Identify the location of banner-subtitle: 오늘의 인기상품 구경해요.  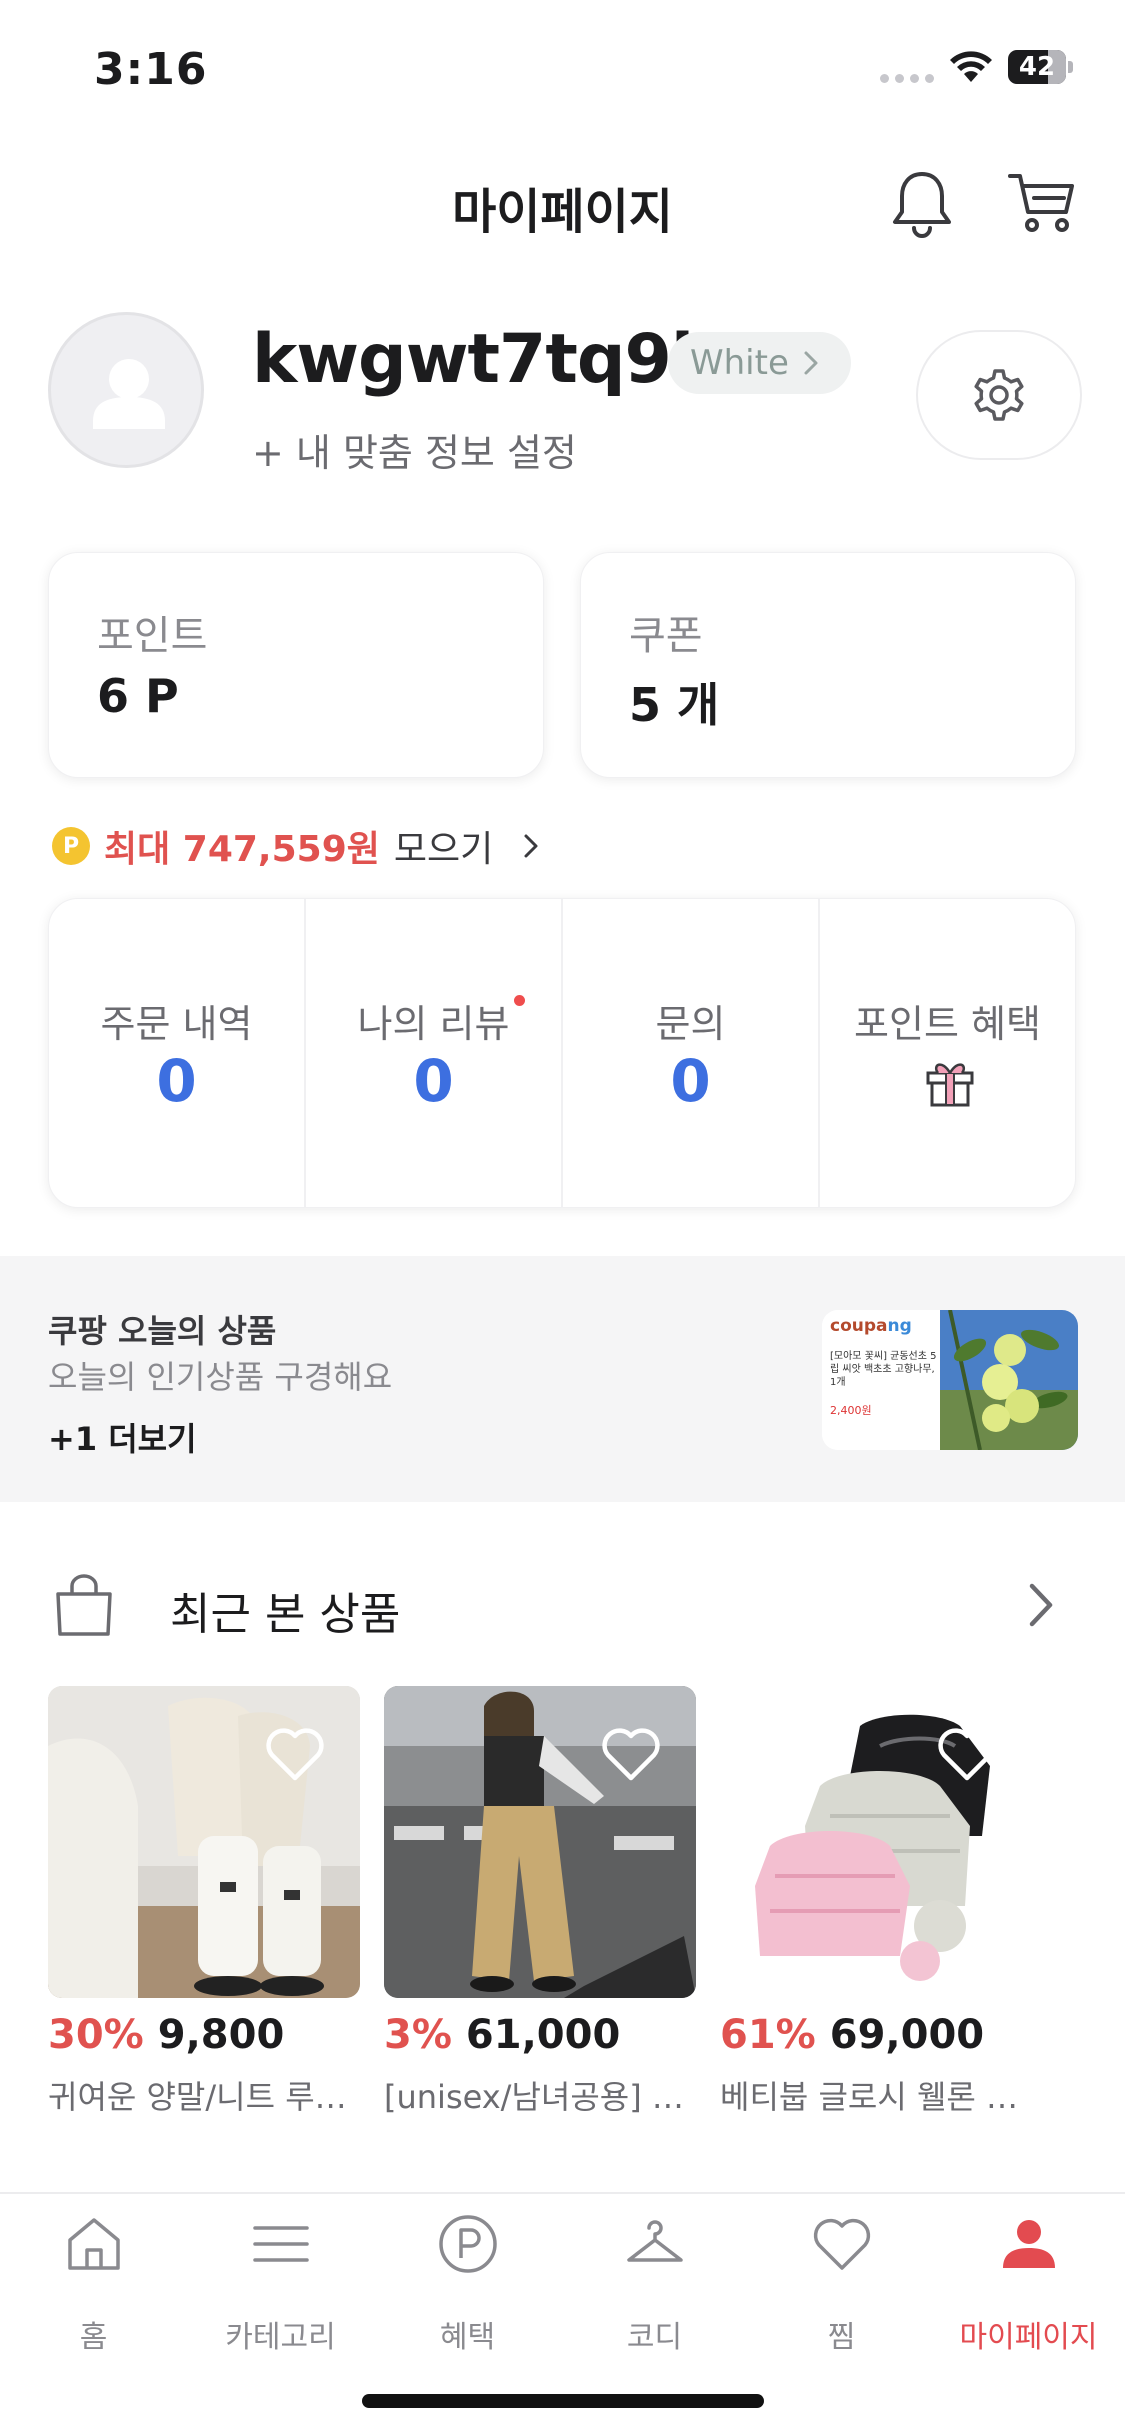
(220, 1377).